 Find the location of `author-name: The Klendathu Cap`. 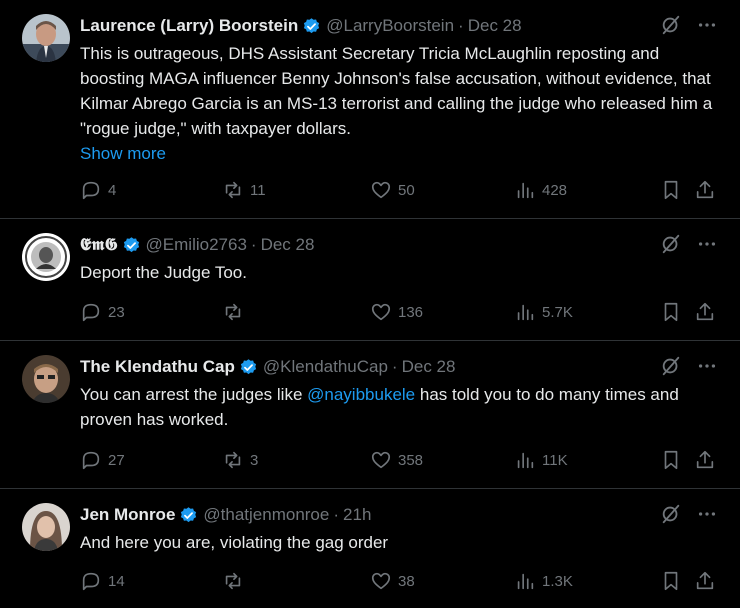

author-name: The Klendathu Cap is located at coordinates (157, 367).